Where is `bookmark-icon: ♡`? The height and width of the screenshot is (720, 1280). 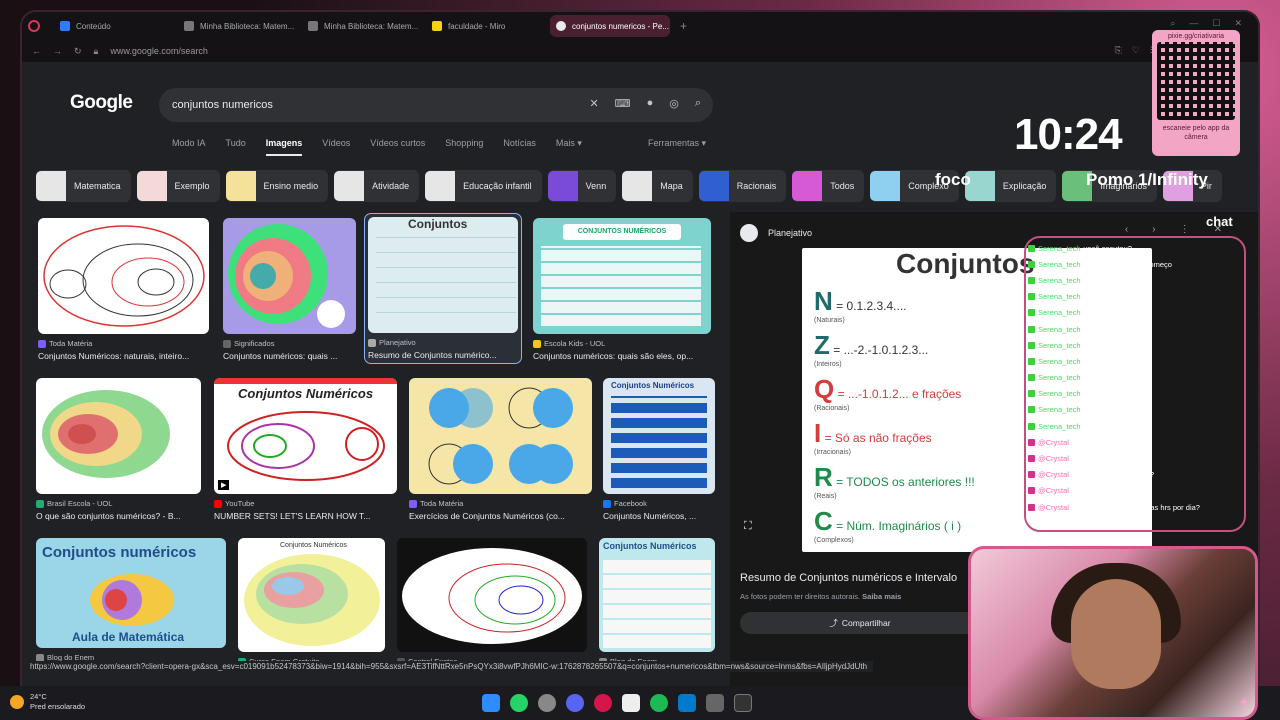
bookmark-icon: ♡ is located at coordinates (1136, 50).